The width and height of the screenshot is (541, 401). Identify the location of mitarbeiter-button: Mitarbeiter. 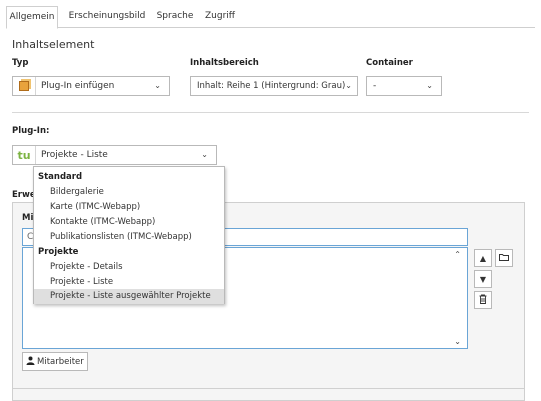
(55, 361).